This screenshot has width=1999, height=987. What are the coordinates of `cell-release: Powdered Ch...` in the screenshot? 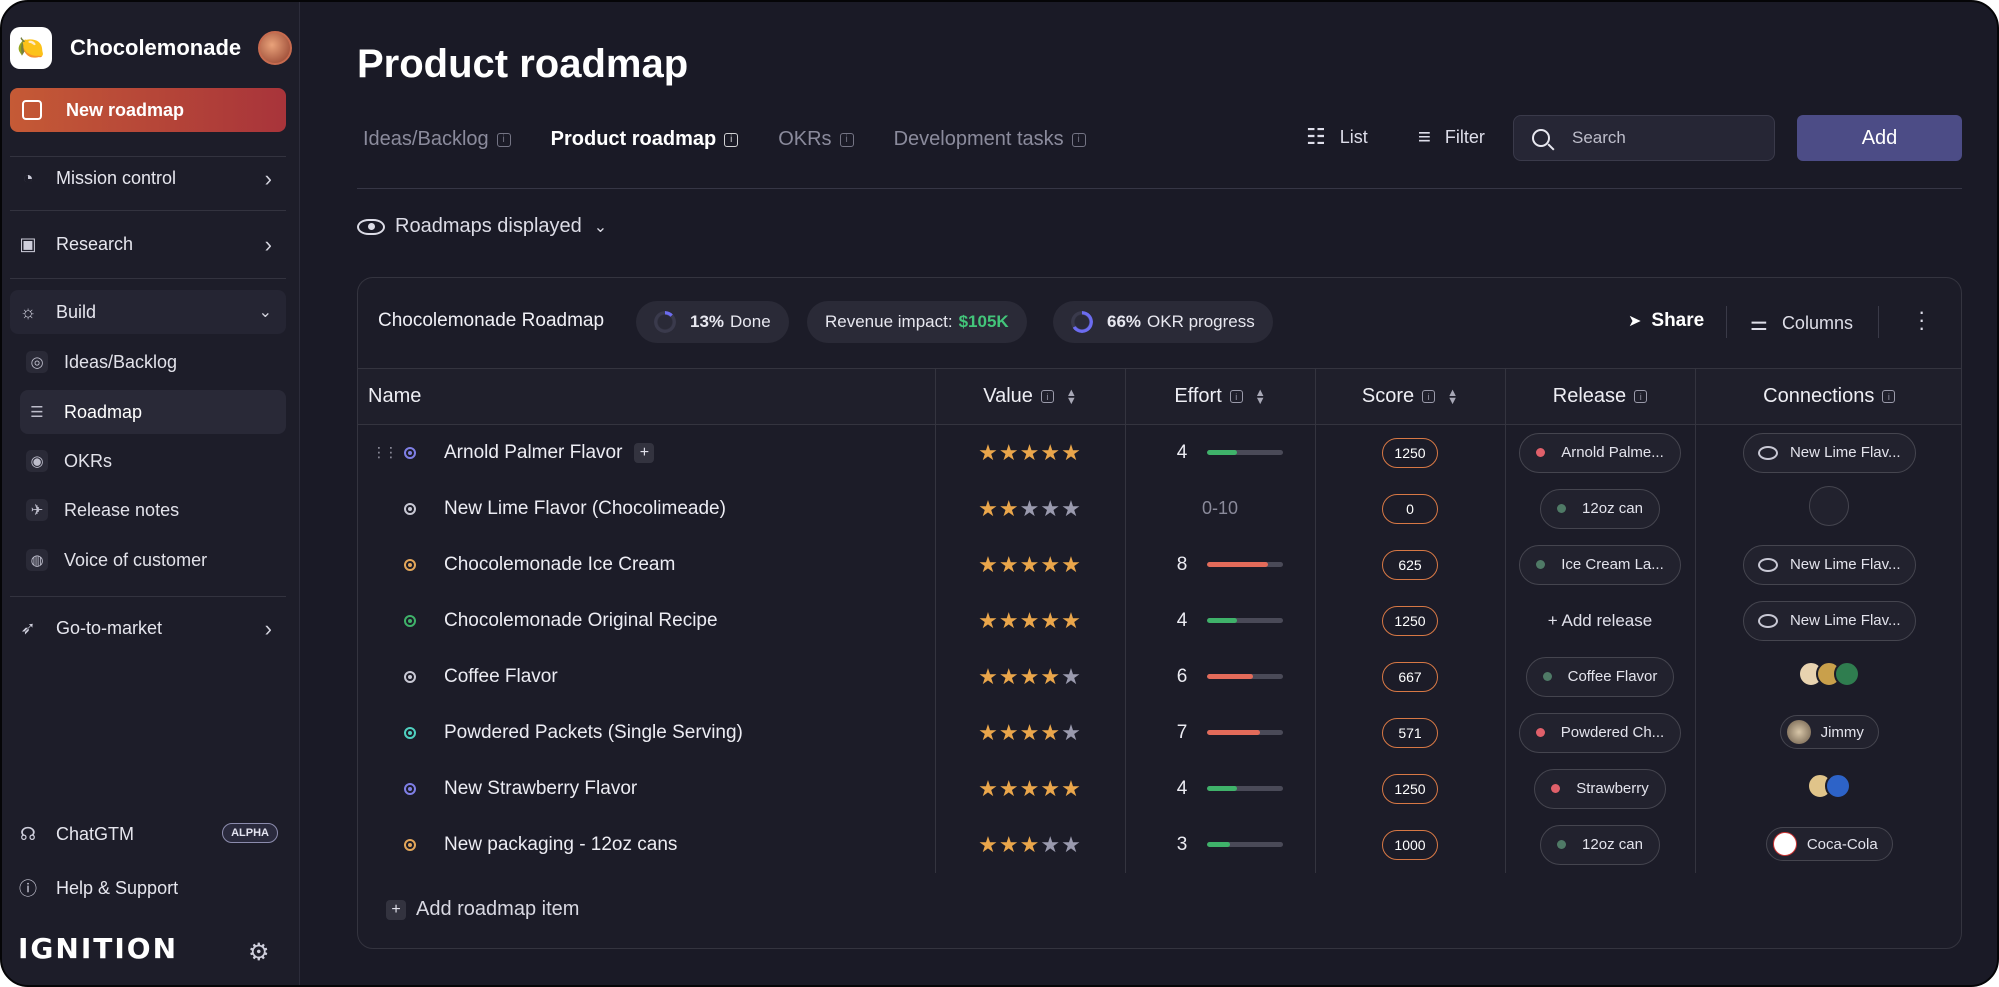 It's located at (1599, 732).